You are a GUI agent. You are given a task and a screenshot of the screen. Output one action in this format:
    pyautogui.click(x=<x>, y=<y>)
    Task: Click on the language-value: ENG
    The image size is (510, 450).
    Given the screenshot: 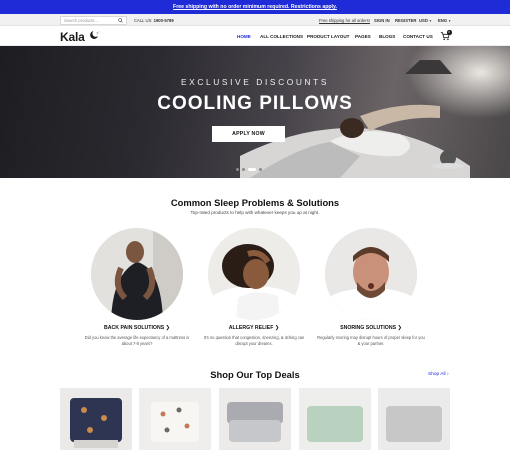 What is the action you would take?
    pyautogui.click(x=443, y=20)
    